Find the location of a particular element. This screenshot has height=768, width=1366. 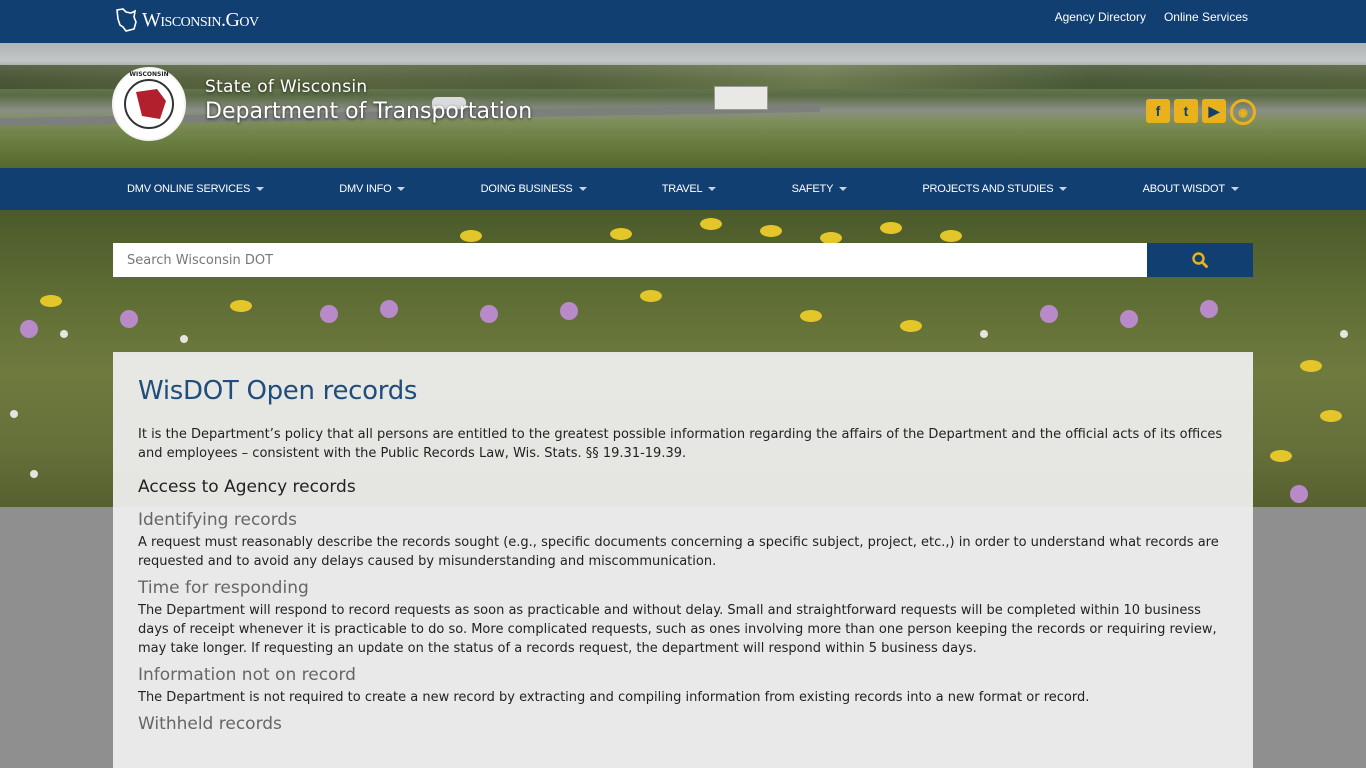

site-search is located at coordinates (683, 260).